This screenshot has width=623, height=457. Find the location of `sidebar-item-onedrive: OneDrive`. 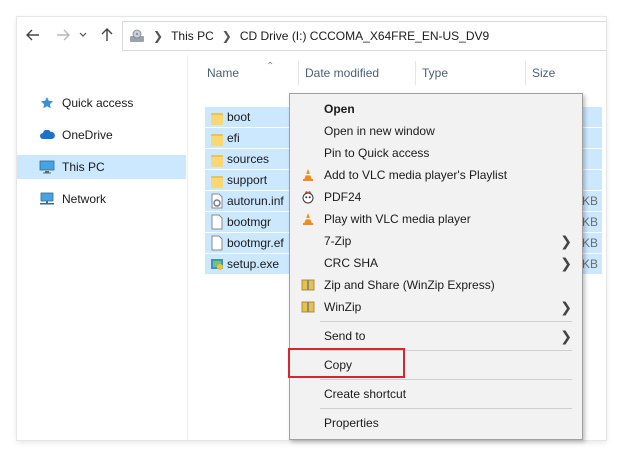

sidebar-item-onedrive: OneDrive is located at coordinates (101, 135).